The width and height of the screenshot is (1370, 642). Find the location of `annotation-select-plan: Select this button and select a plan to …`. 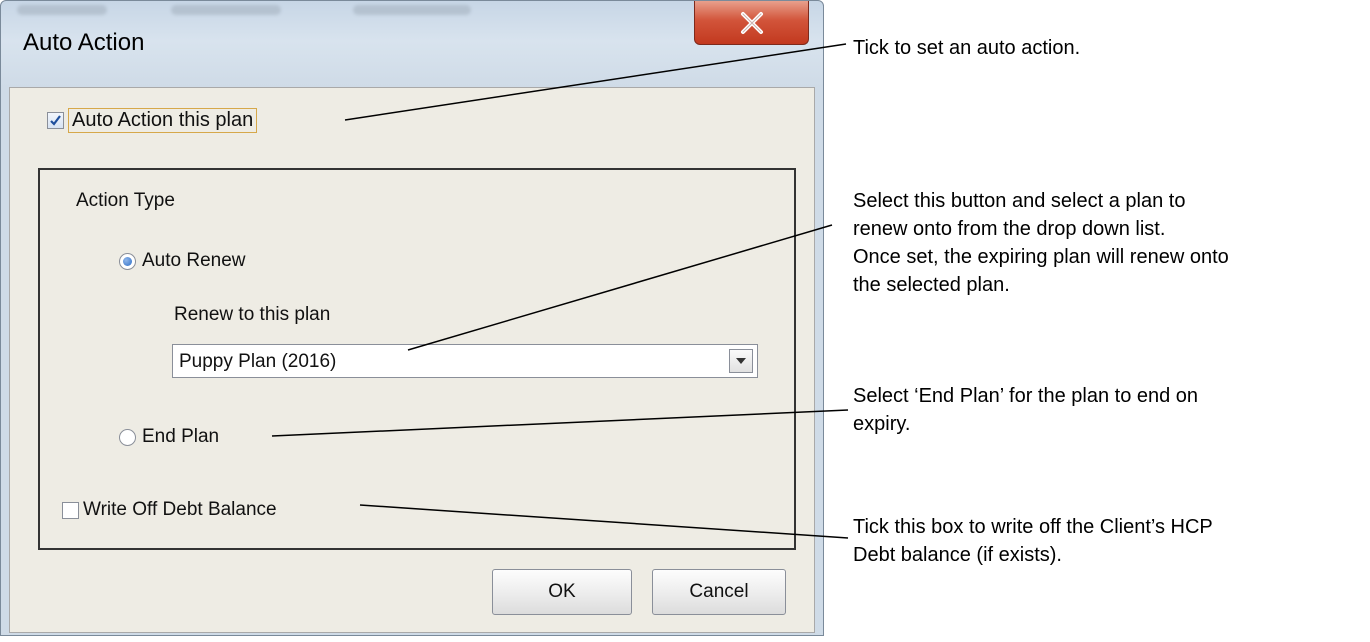

annotation-select-plan: Select this button and select a plan to … is located at coordinates (1041, 243).